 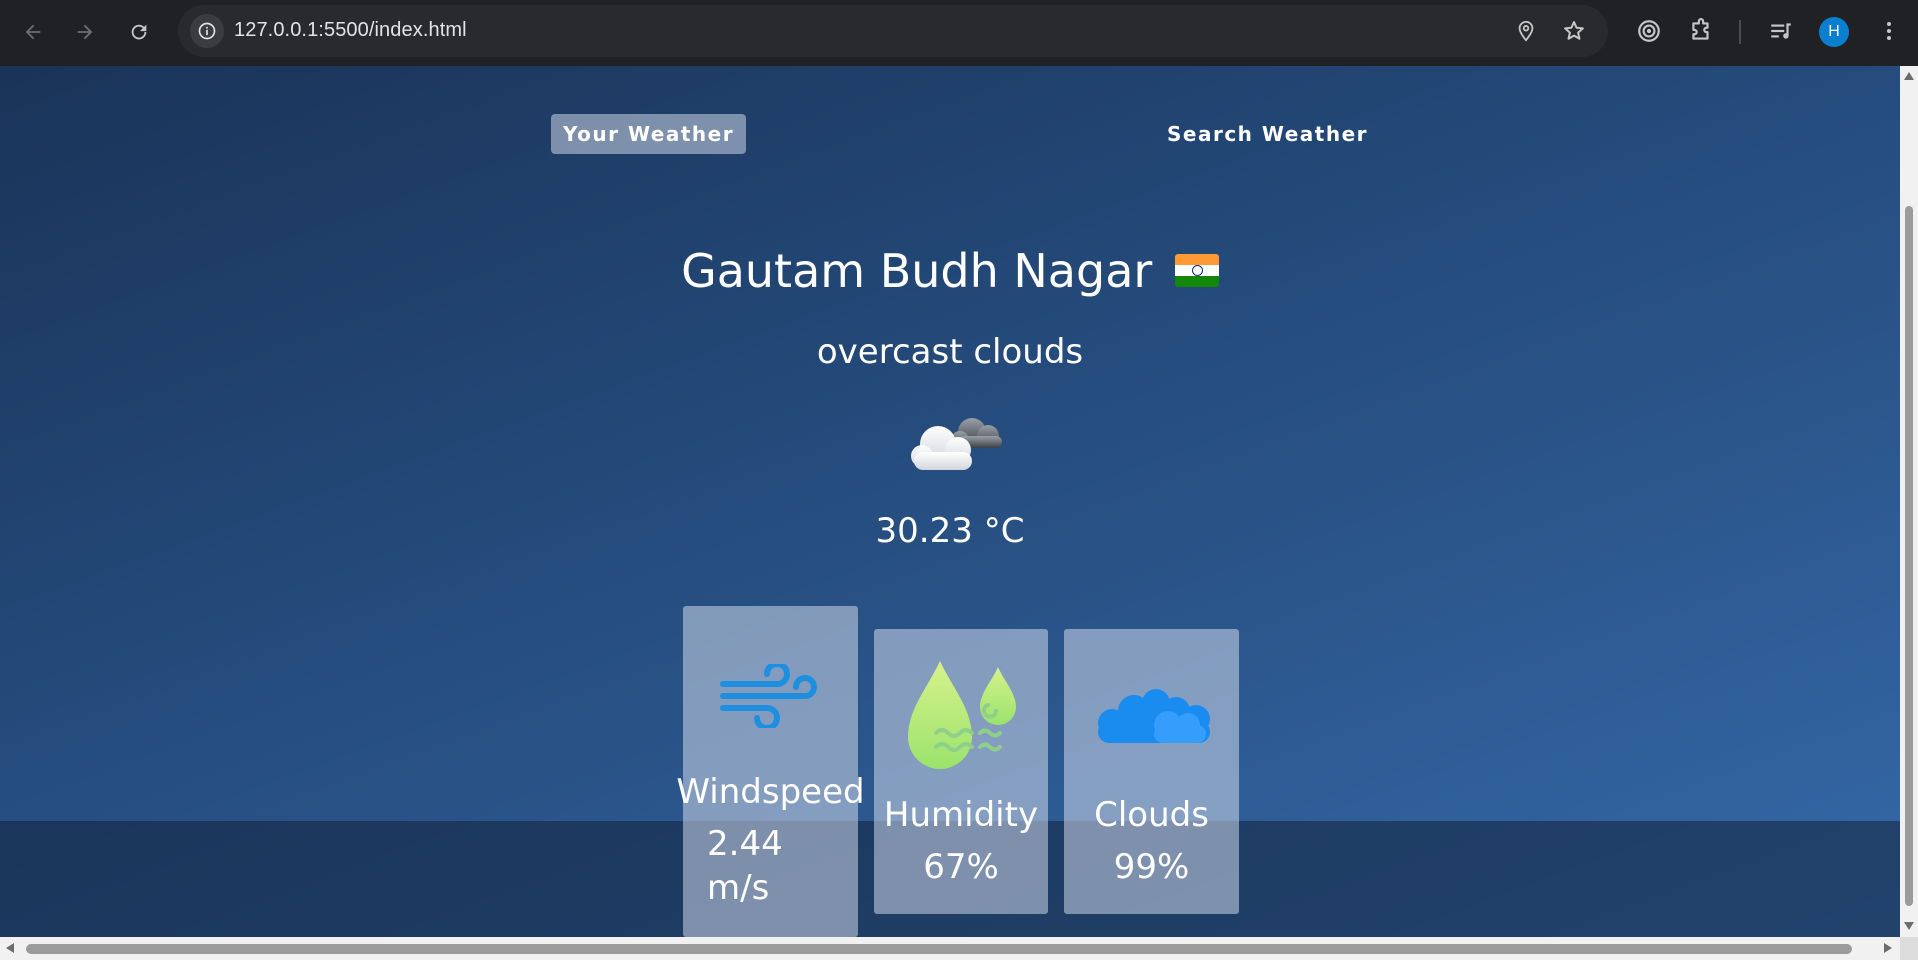 I want to click on menu-kebab-icon, so click(x=1889, y=31).